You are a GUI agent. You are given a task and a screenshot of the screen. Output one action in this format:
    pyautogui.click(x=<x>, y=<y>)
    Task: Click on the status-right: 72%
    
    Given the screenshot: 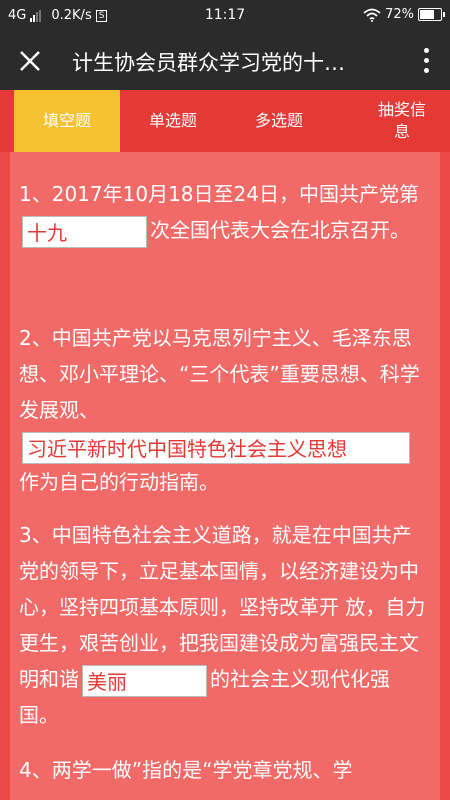 What is the action you would take?
    pyautogui.click(x=404, y=14)
    